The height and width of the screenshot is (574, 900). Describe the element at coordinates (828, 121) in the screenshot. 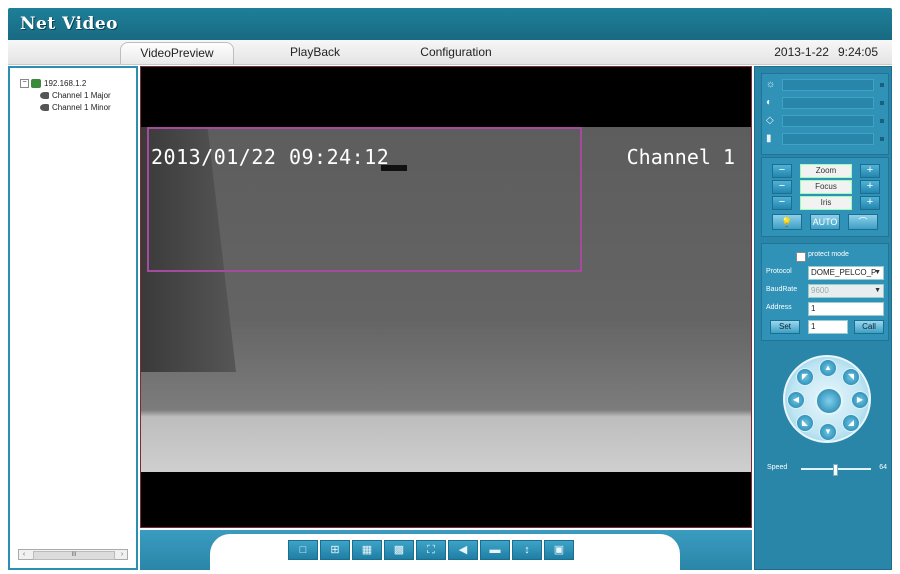

I see `saturation-slider` at that location.